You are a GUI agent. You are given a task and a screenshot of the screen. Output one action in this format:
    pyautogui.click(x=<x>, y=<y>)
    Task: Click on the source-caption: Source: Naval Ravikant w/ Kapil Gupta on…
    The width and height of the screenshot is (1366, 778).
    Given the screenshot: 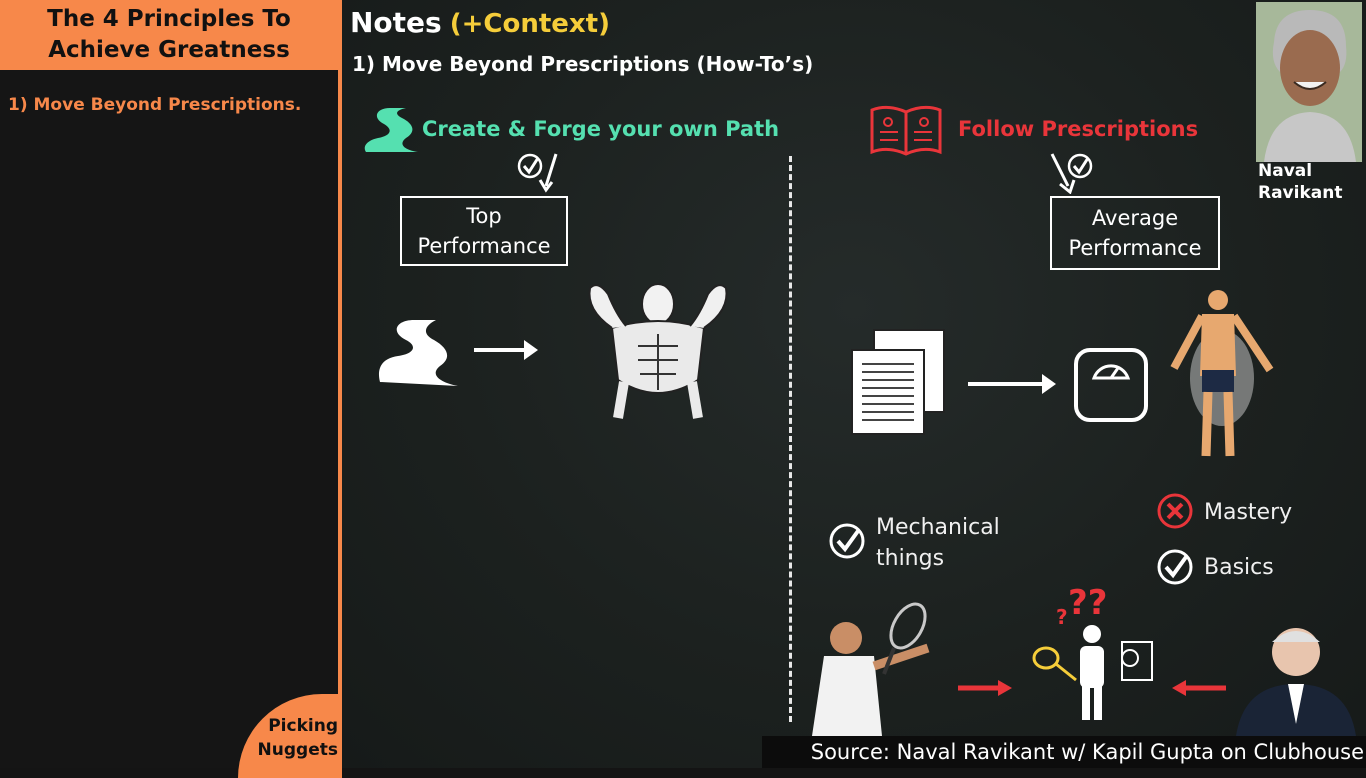 What is the action you would take?
    pyautogui.click(x=1064, y=752)
    